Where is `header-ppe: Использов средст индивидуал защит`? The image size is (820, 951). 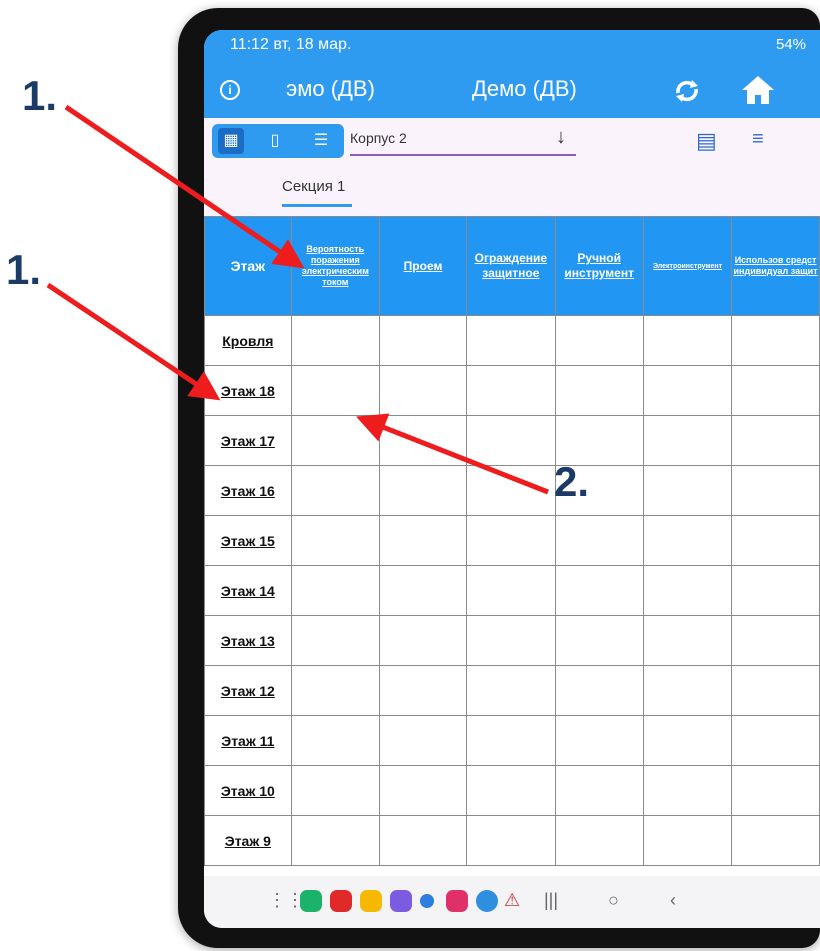 header-ppe: Использов средст индивидуал защит is located at coordinates (775, 266).